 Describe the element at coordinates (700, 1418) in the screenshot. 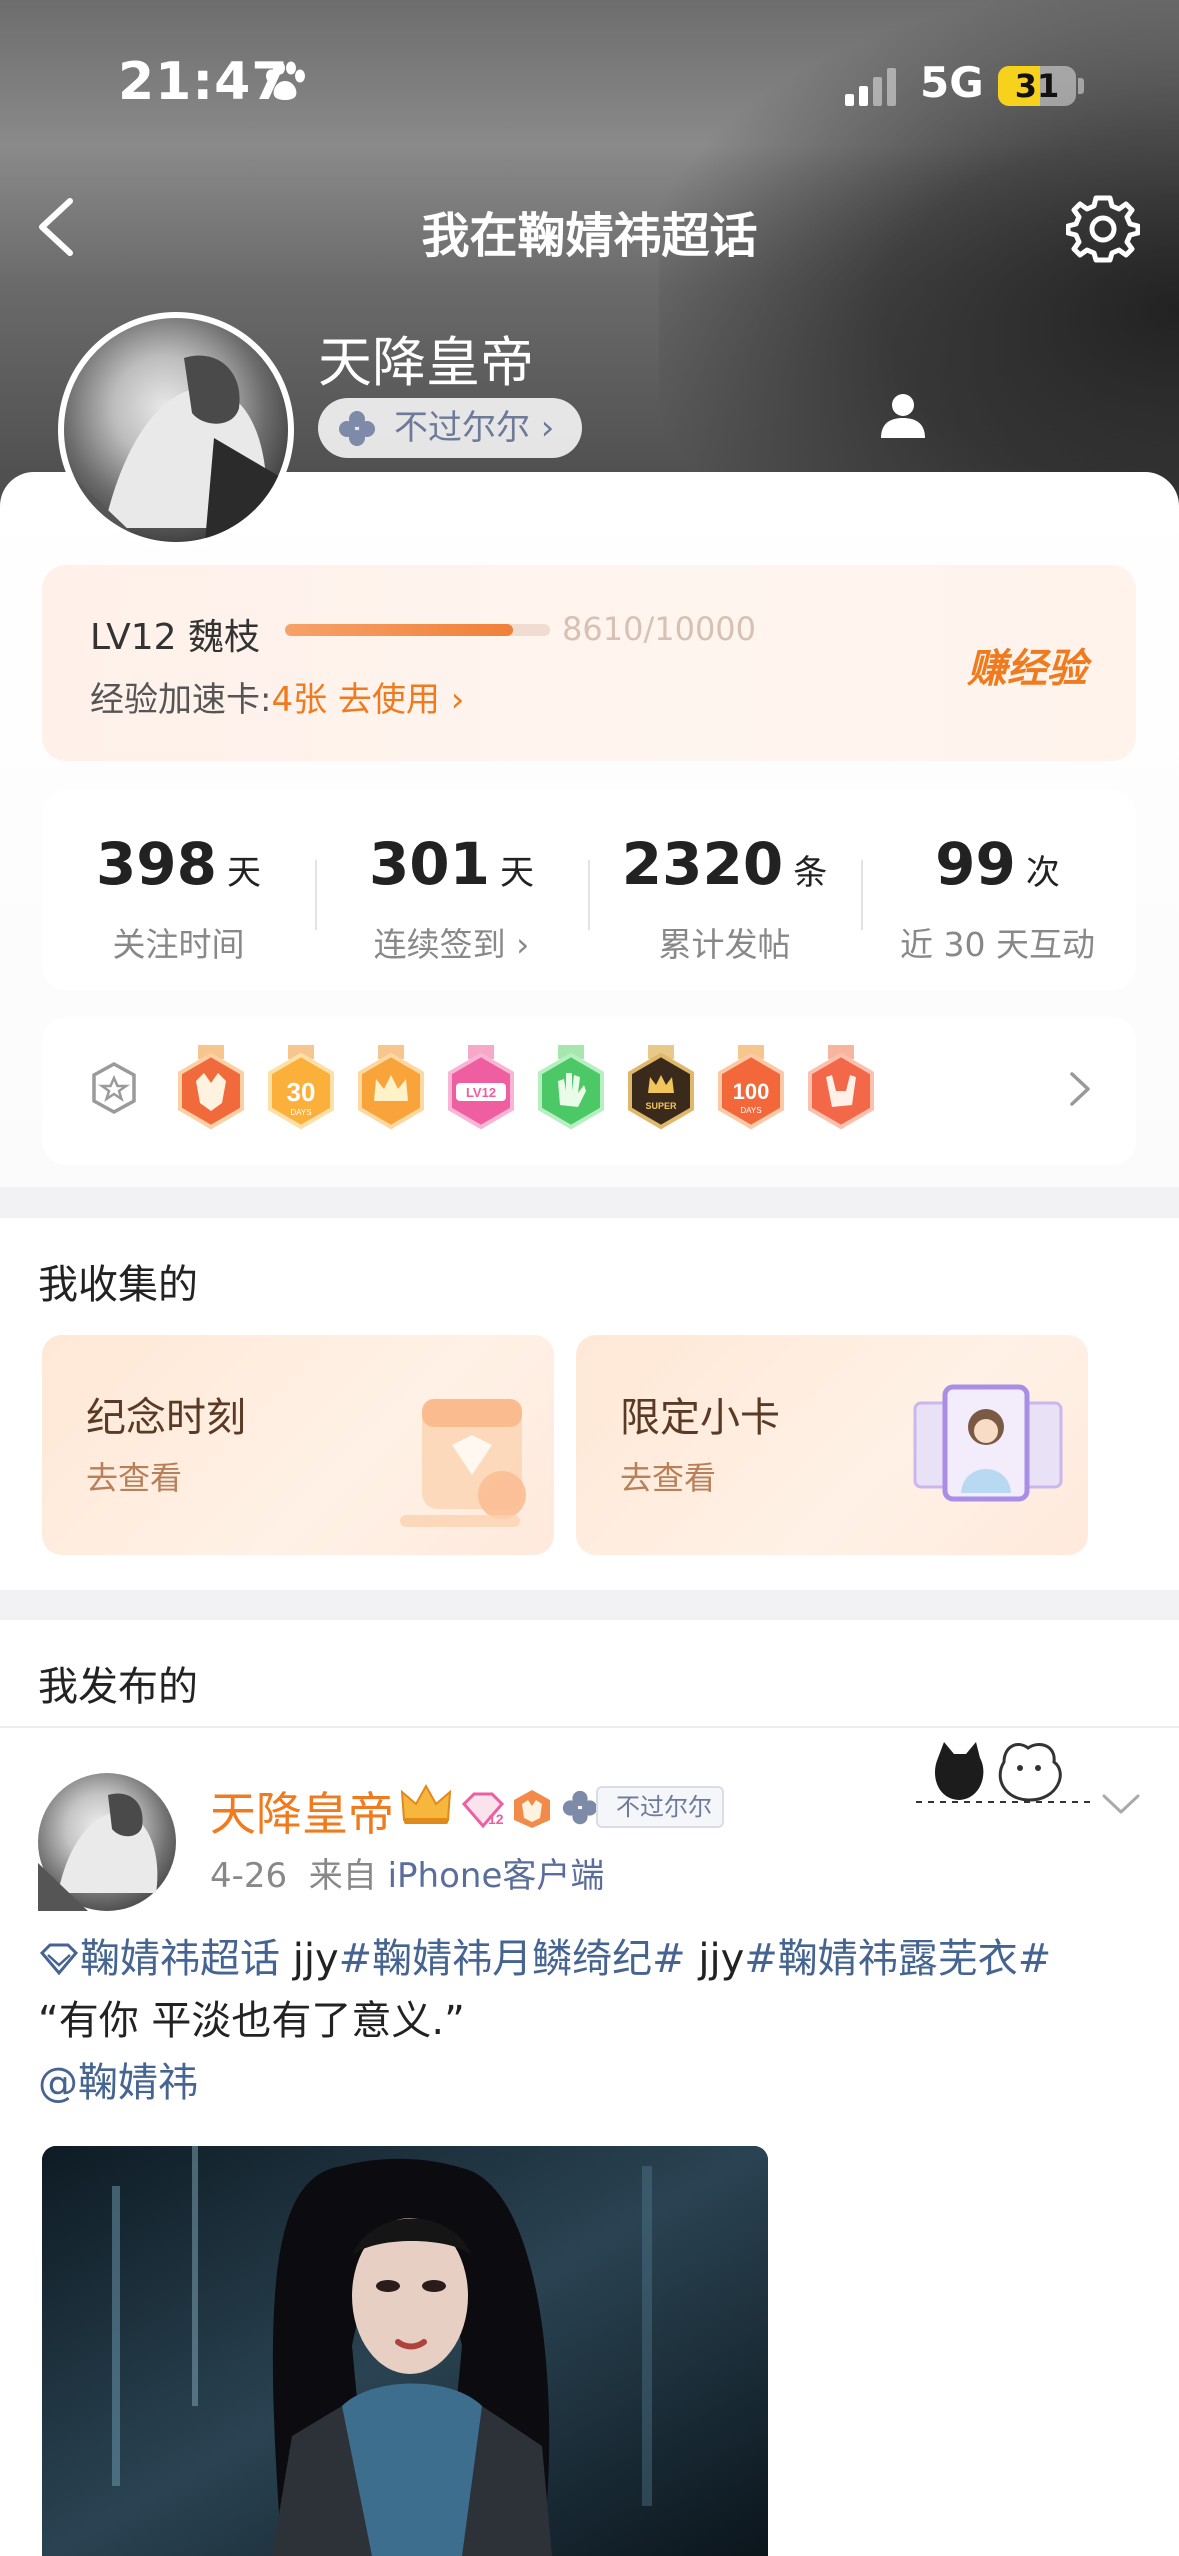

I see `card-title: 限定小卡` at that location.